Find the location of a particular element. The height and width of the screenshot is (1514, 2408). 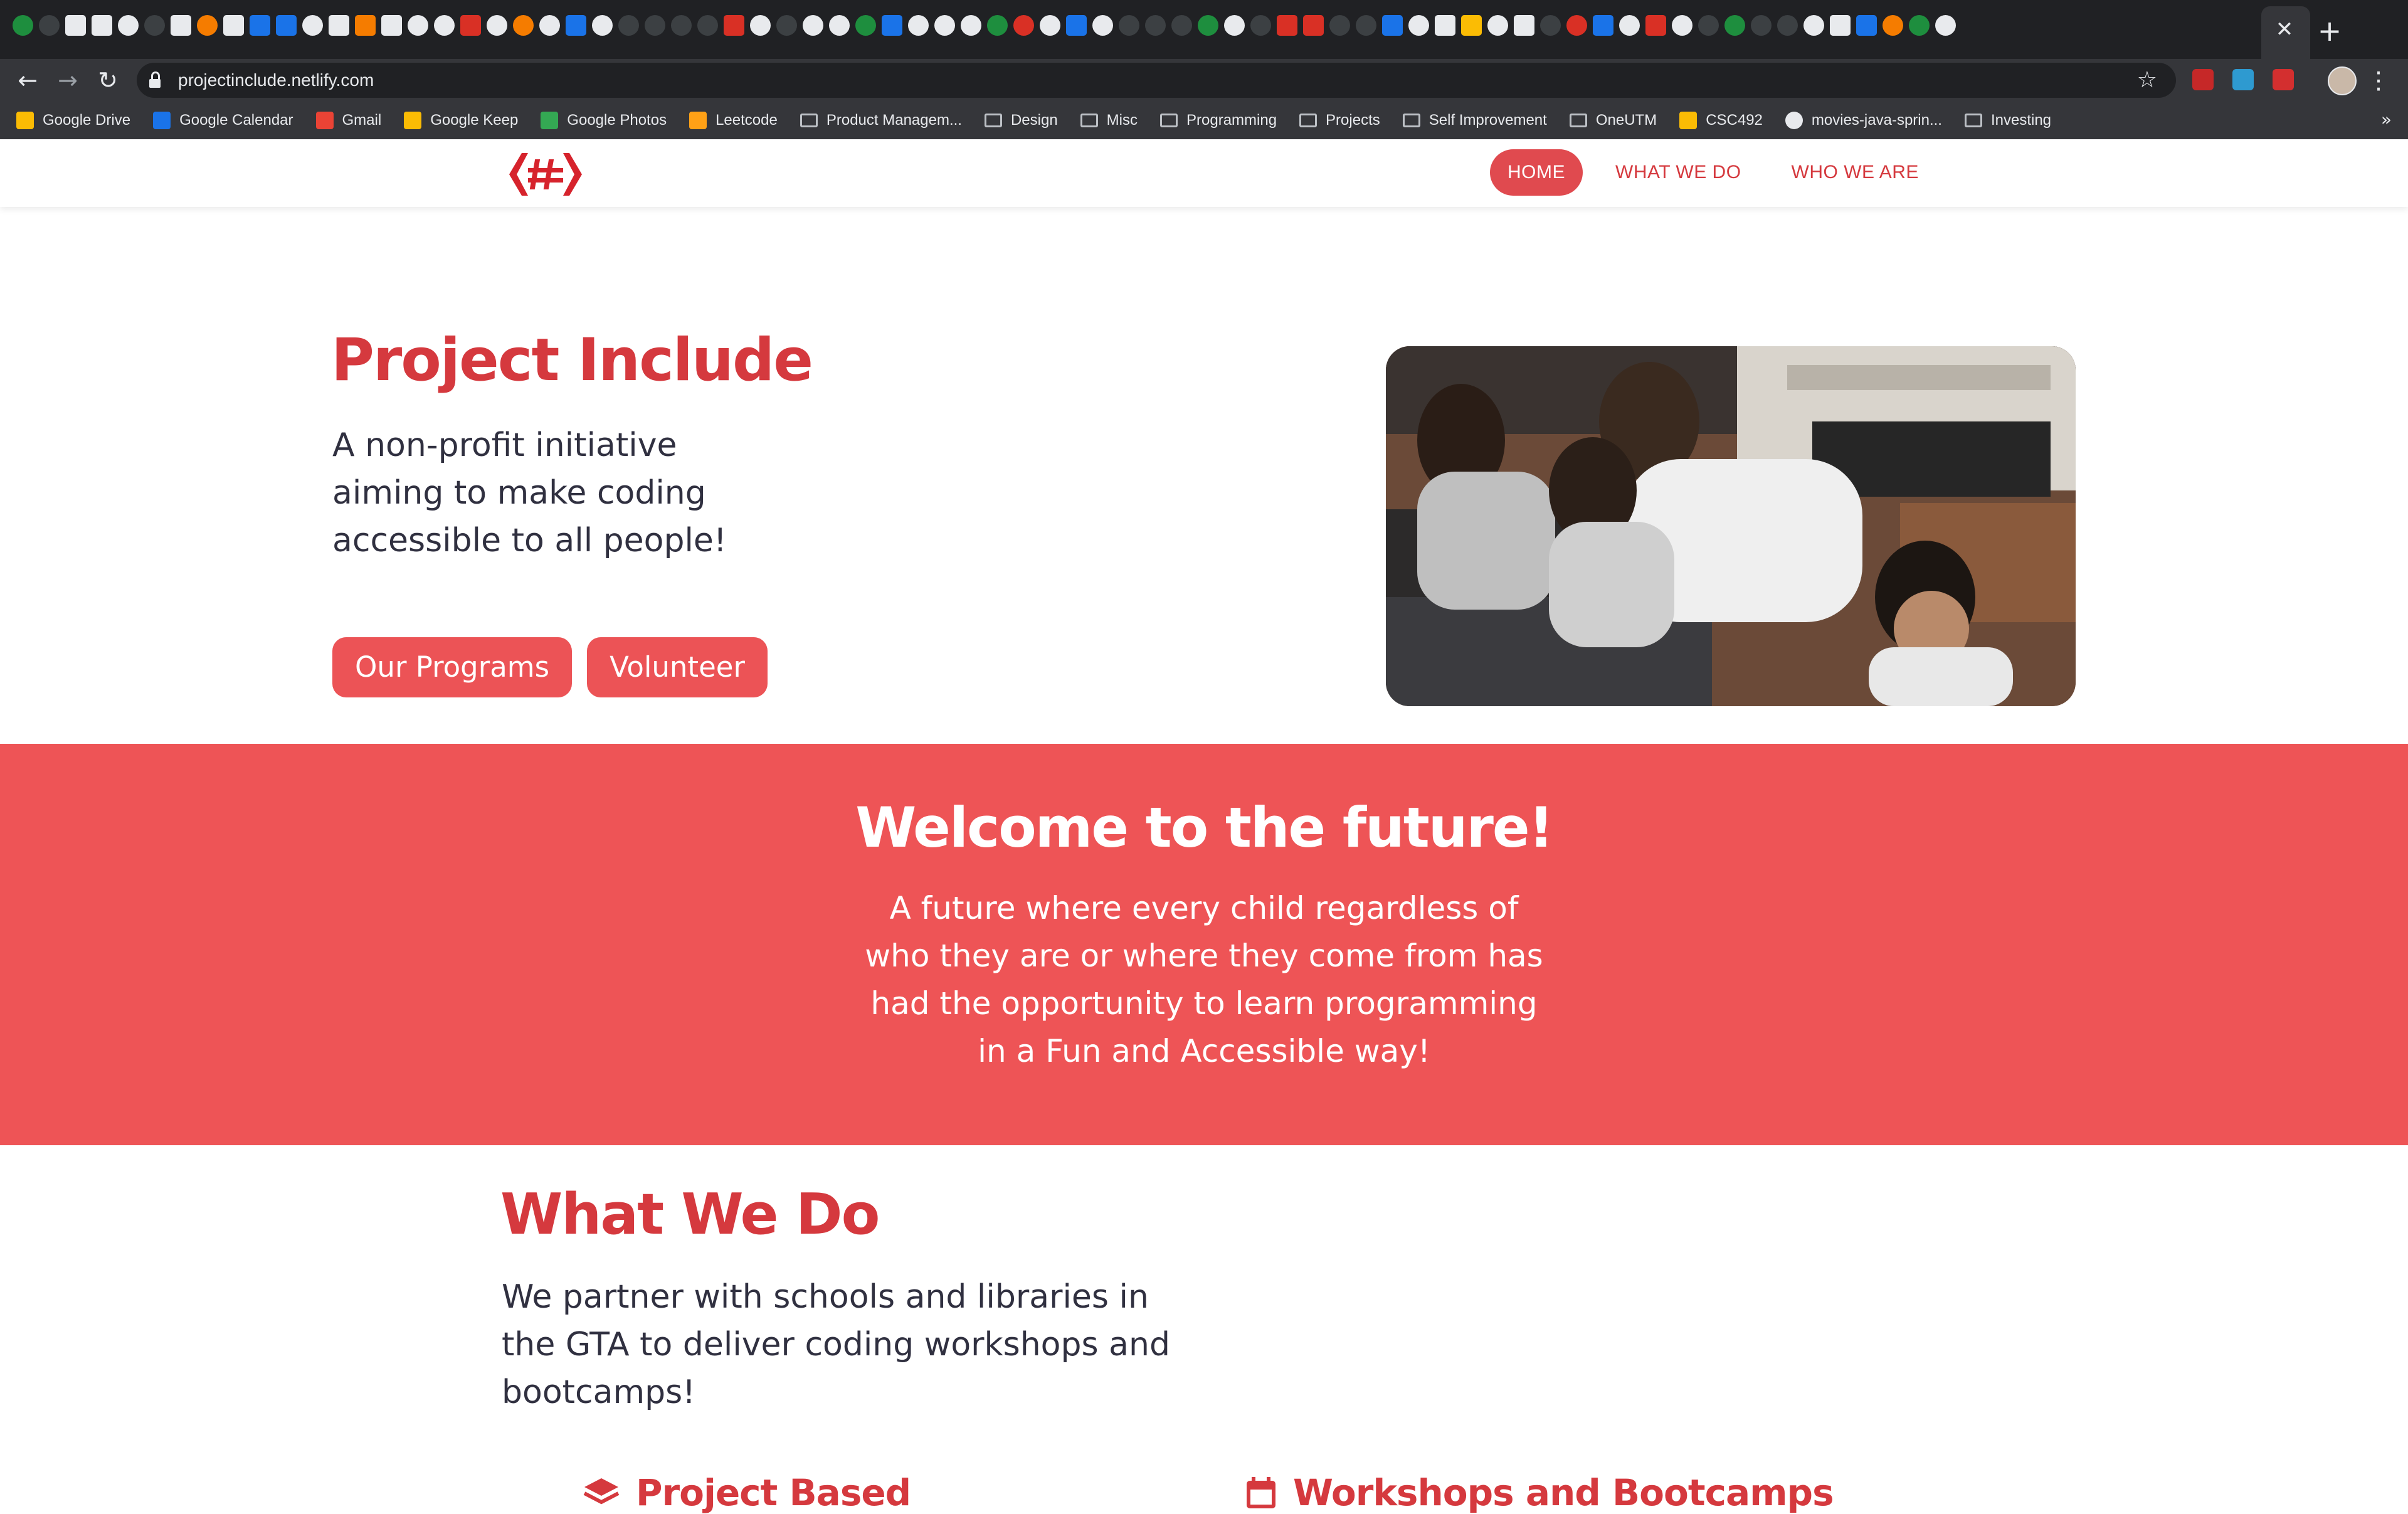

project-include-logo is located at coordinates (545, 174).